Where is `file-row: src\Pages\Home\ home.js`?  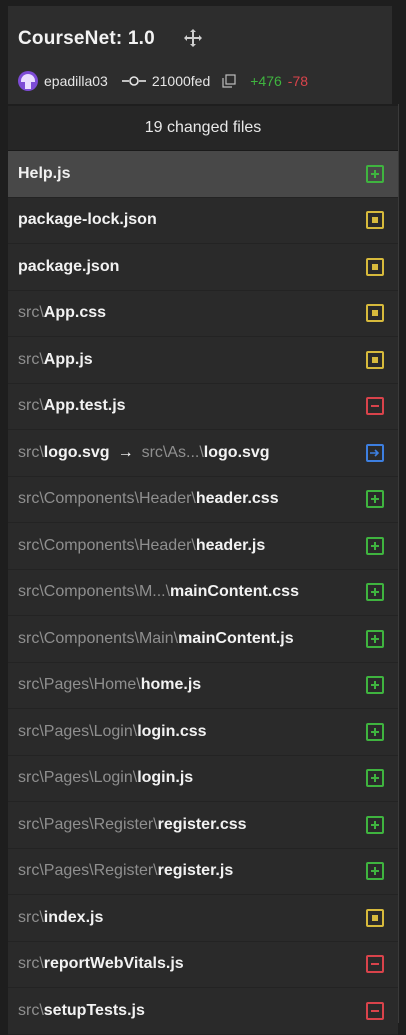 file-row: src\Pages\Home\ home.js is located at coordinates (203, 685).